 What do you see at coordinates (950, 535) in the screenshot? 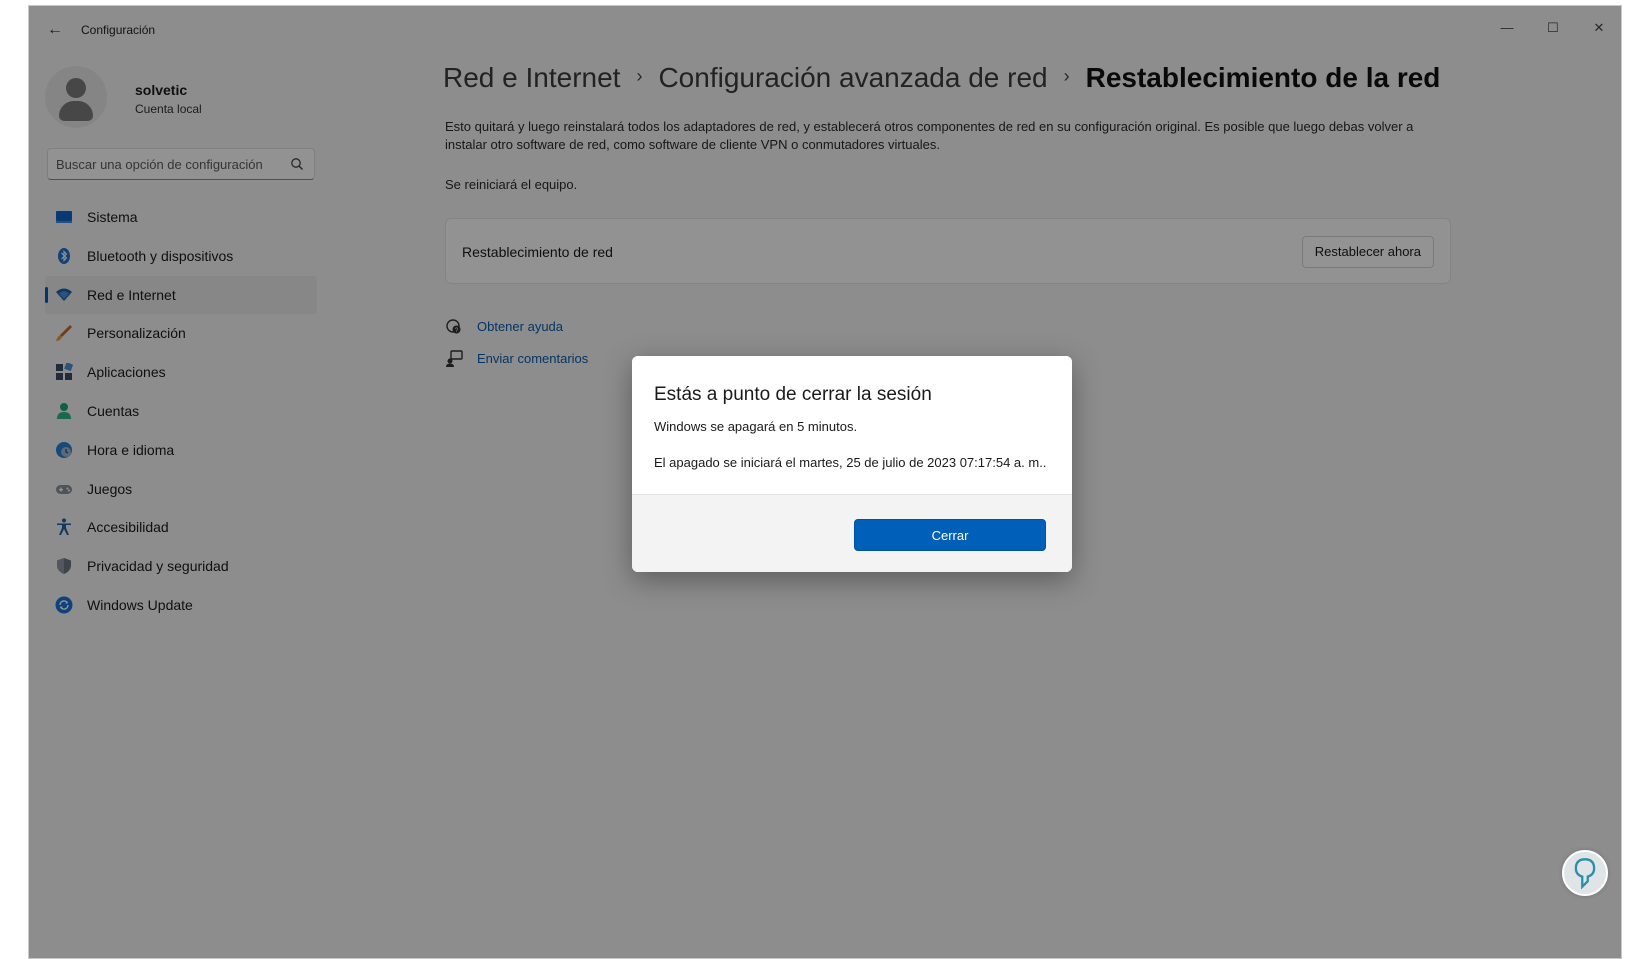
I see `close-dialog-button: Cerrar` at bounding box center [950, 535].